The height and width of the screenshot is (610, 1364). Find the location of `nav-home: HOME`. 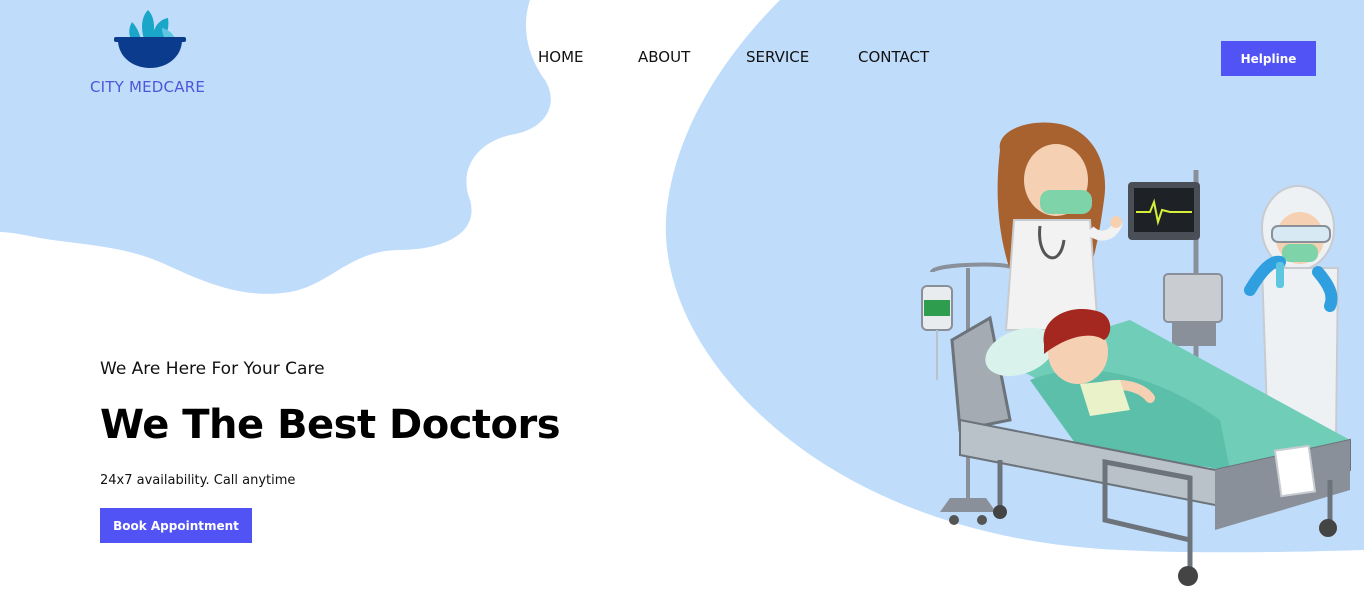

nav-home: HOME is located at coordinates (561, 57).